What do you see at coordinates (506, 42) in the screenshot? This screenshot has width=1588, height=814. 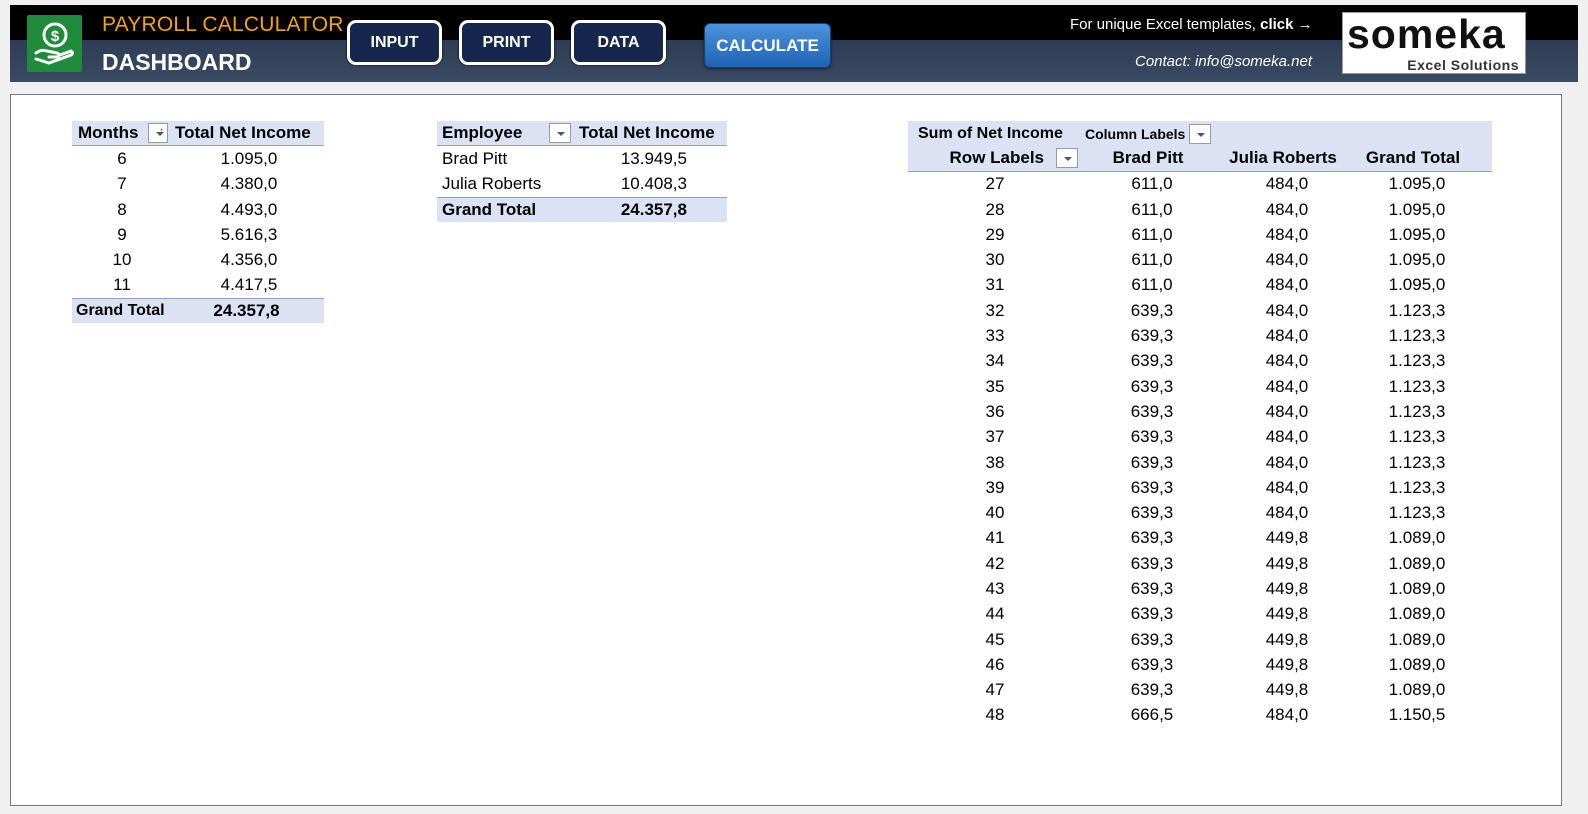 I see `print-button: PRINT` at bounding box center [506, 42].